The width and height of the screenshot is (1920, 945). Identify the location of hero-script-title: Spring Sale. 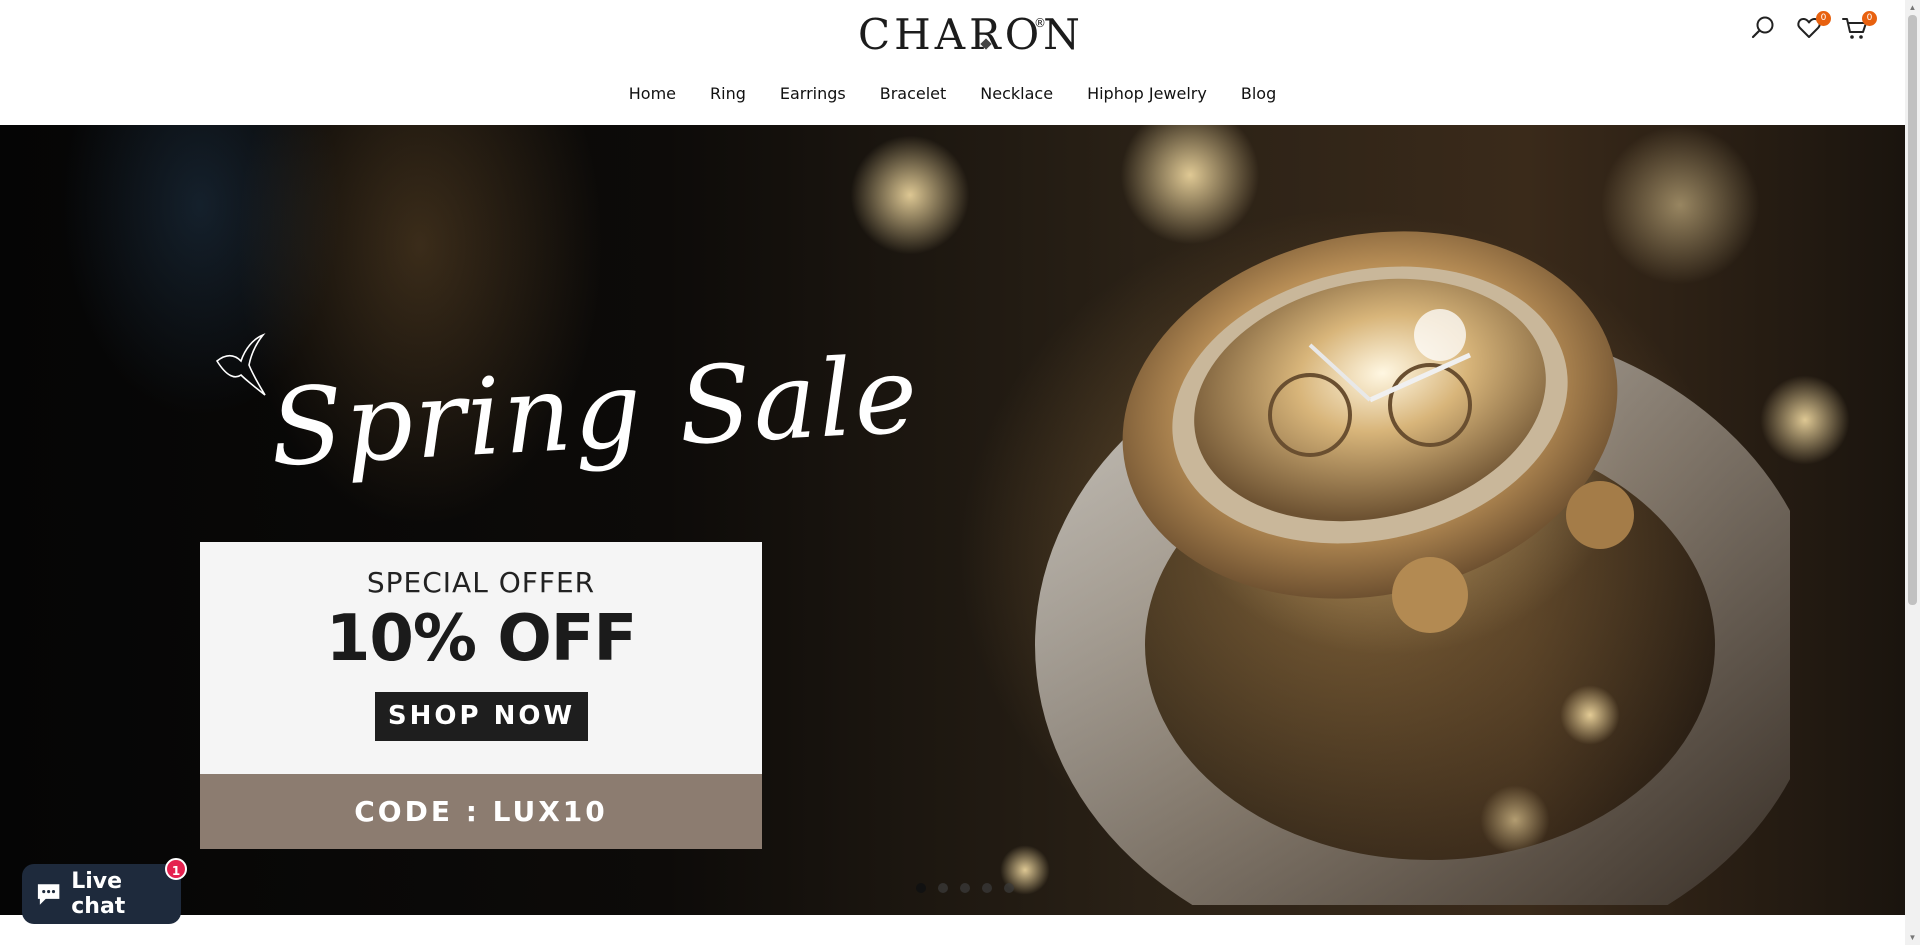
(595, 411).